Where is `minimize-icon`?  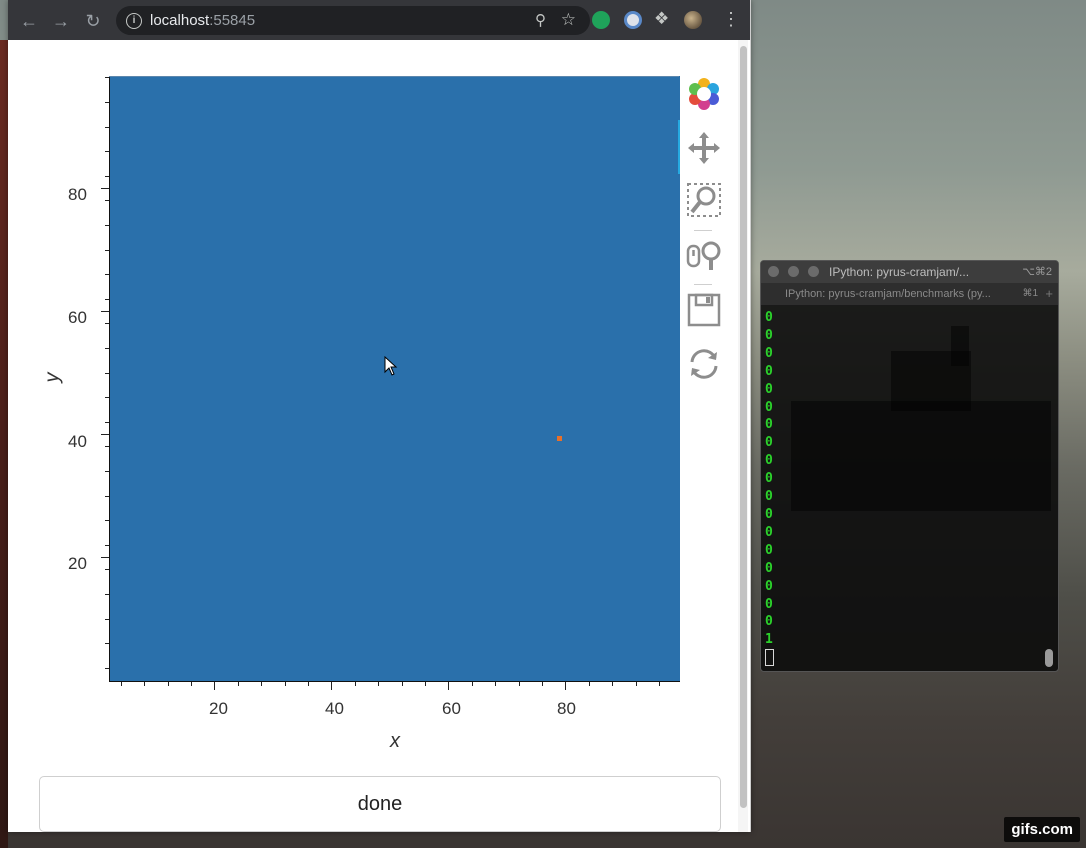
minimize-icon is located at coordinates (793, 271).